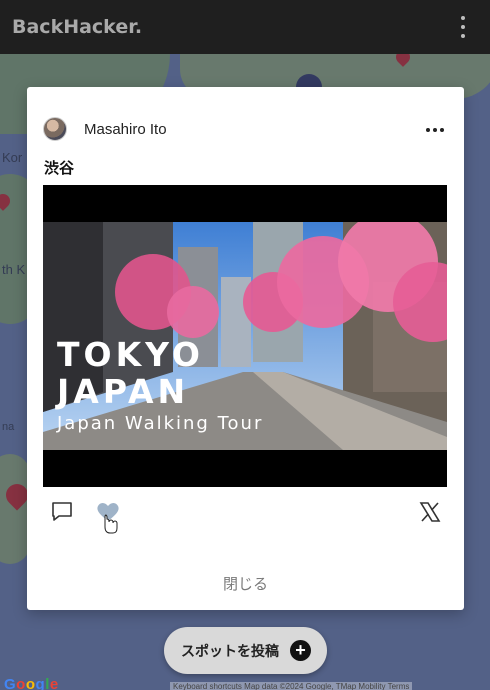  I want to click on post-header: Masahiro Ito, so click(105, 129).